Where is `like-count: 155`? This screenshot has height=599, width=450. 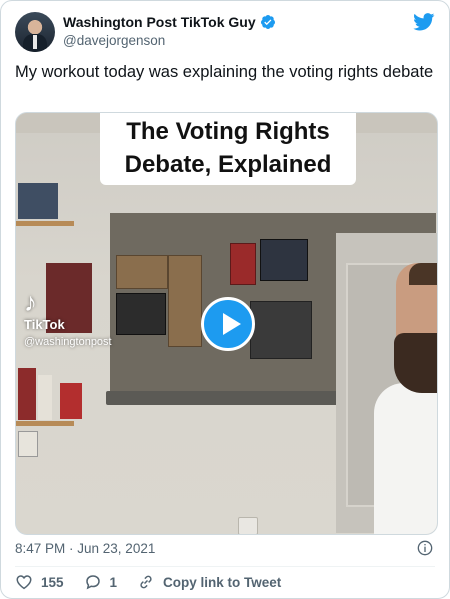
like-count: 155 is located at coordinates (52, 582).